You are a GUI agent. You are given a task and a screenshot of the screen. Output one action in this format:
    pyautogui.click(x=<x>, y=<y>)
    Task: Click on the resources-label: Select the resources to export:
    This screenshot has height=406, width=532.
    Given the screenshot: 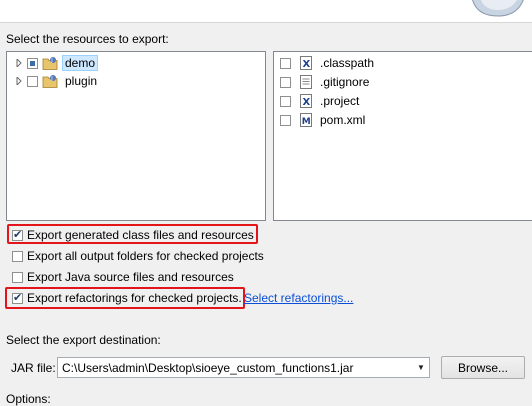 What is the action you would take?
    pyautogui.click(x=87, y=39)
    